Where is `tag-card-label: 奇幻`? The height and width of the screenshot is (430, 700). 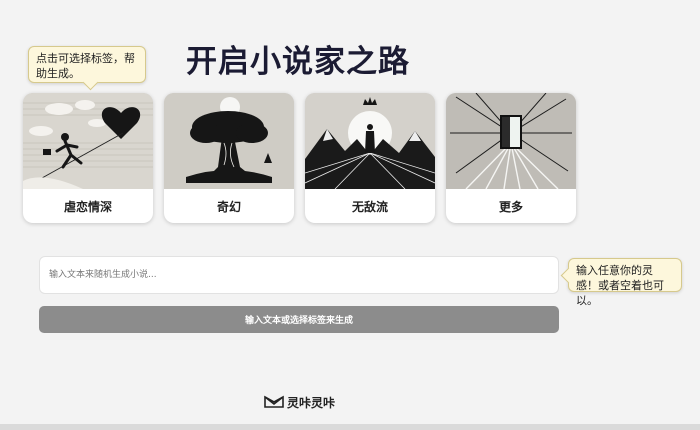
tag-card-label: 奇幻 is located at coordinates (228, 206).